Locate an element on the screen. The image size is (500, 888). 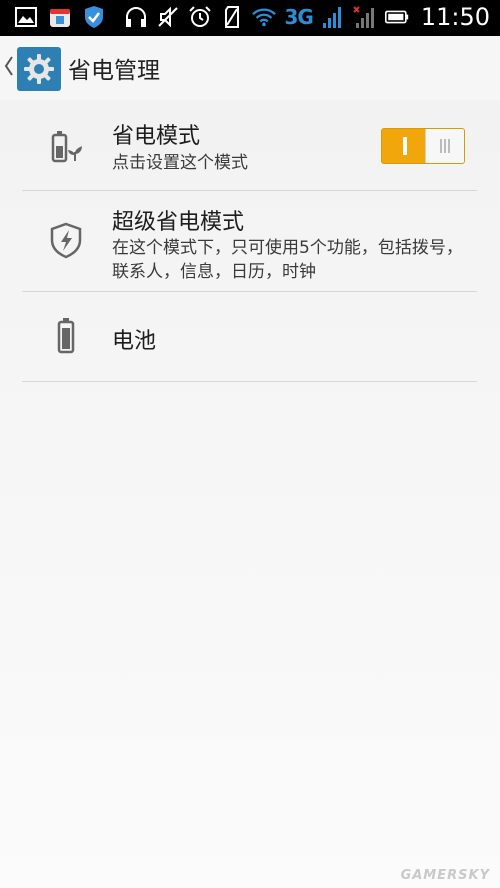
security-shield-icon is located at coordinates (94, 17).